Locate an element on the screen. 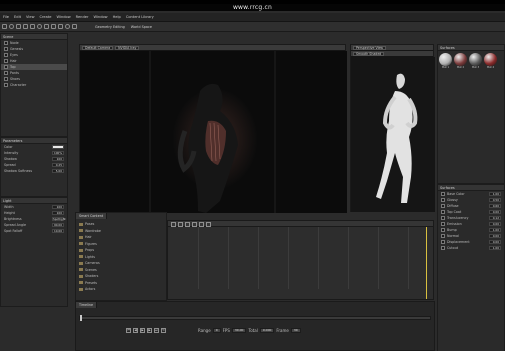 The image size is (505, 351). geometry-editing-label: Geometry Editing is located at coordinates (110, 27).